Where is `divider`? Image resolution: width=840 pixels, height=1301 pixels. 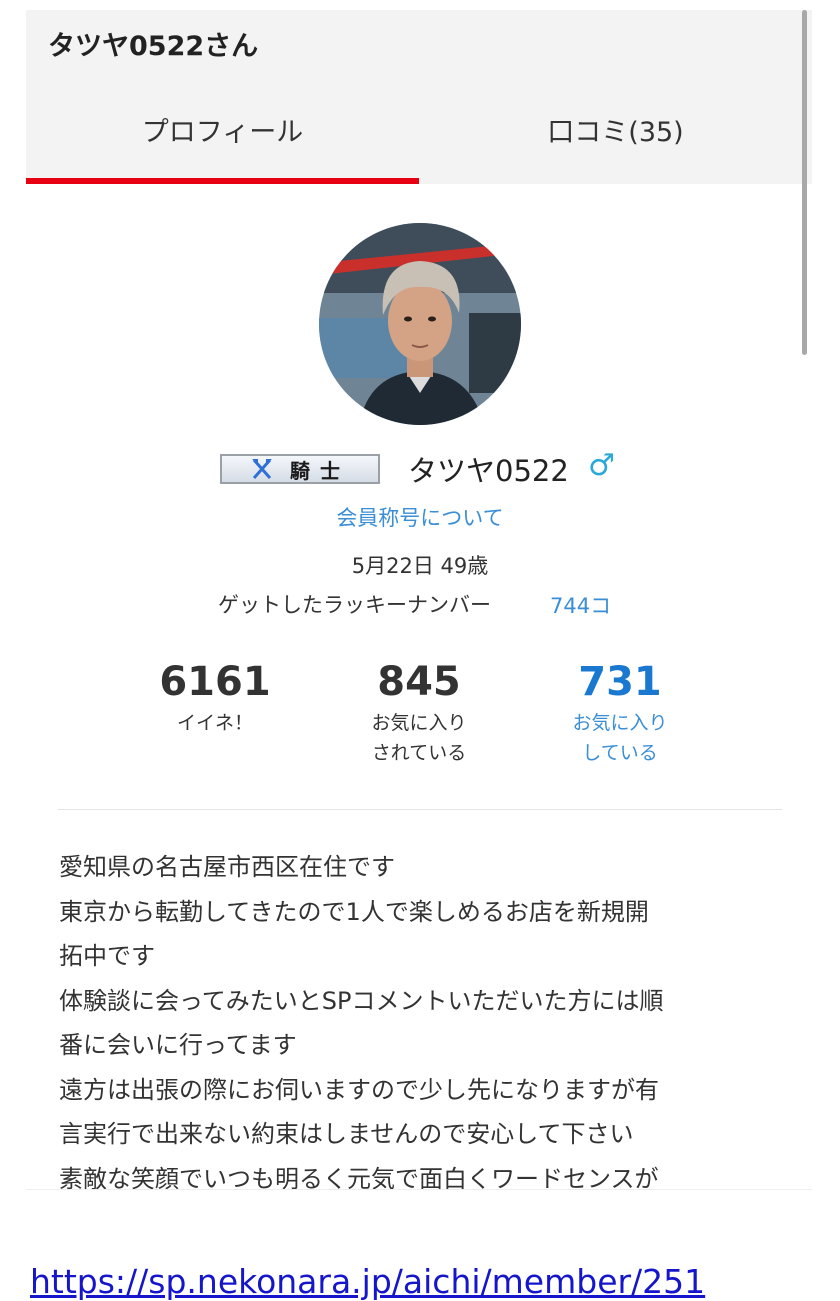
divider is located at coordinates (420, 809).